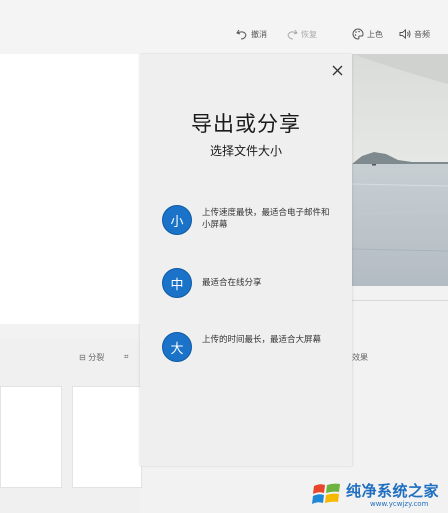 This screenshot has height=513, width=448. I want to click on color-label: 上色, so click(375, 34).